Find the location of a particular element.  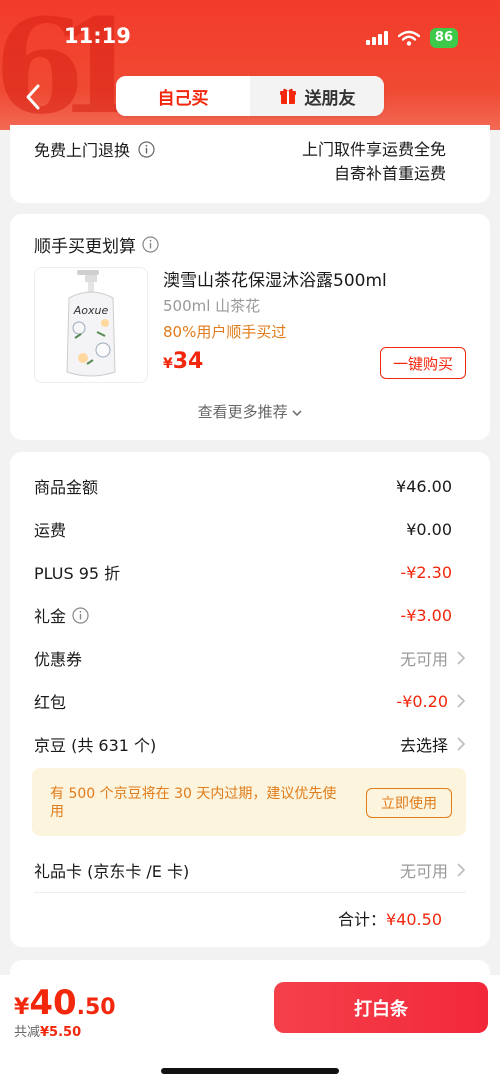

row-value: ¥0.00 is located at coordinates (429, 529).